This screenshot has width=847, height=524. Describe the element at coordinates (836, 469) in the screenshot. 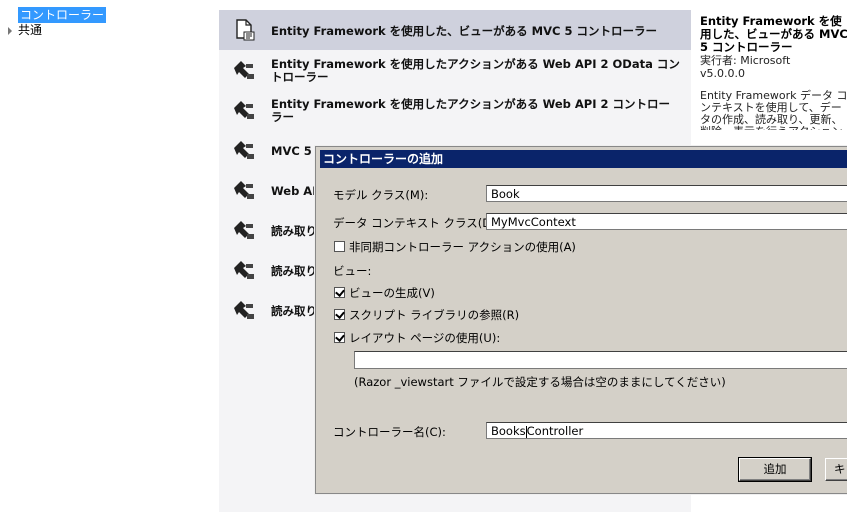

I see `cancel-button: キ` at that location.